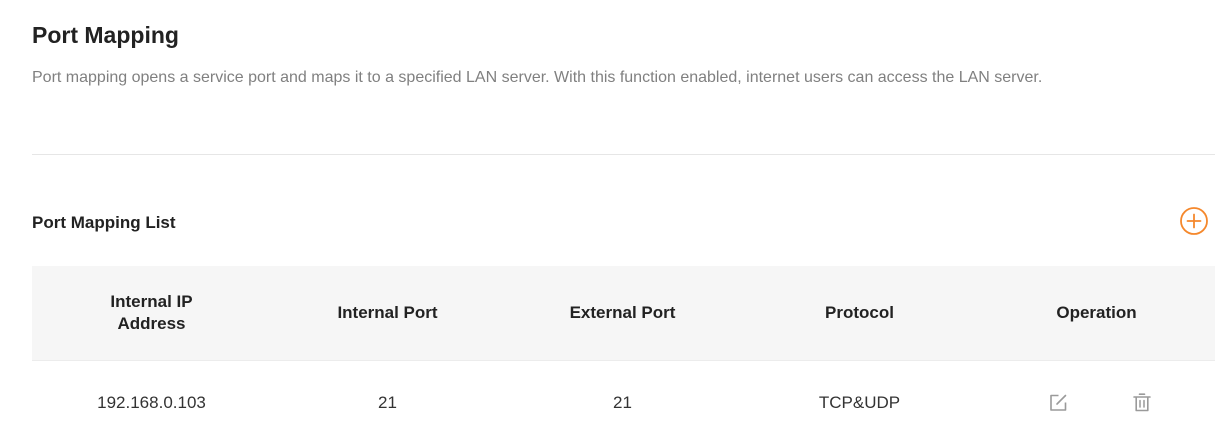 The height and width of the screenshot is (430, 1227). What do you see at coordinates (151, 402) in the screenshot?
I see `cell-internal-ip: 192.168.0.103` at bounding box center [151, 402].